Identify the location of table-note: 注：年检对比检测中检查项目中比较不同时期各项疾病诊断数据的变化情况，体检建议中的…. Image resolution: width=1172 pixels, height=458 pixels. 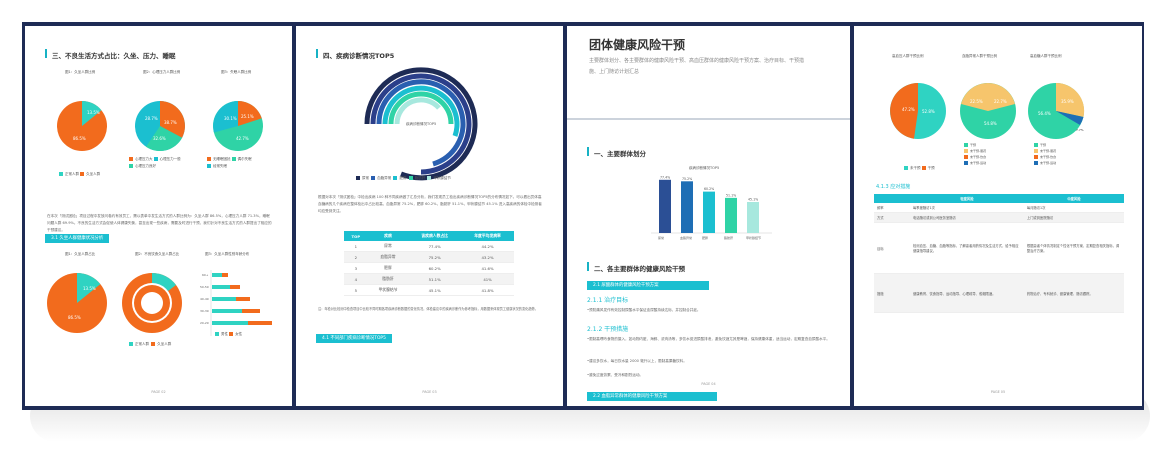
(428, 309).